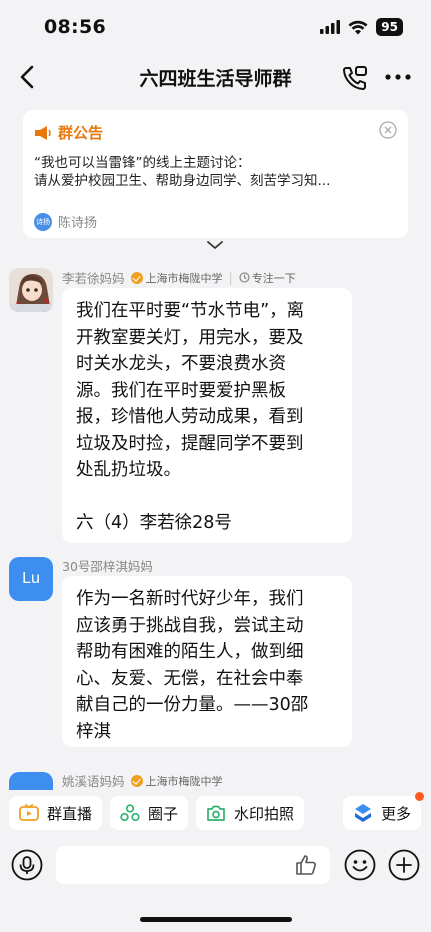 Image resolution: width=431 pixels, height=932 pixels. I want to click on watermark-camera-button: 水印拍照, so click(250, 813).